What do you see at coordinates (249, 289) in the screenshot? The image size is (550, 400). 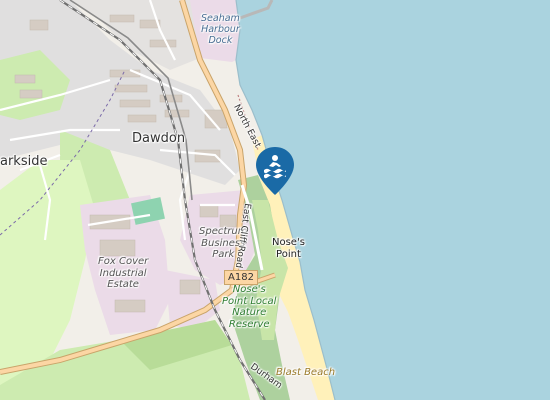 I see `area-label-line: Nose's` at bounding box center [249, 289].